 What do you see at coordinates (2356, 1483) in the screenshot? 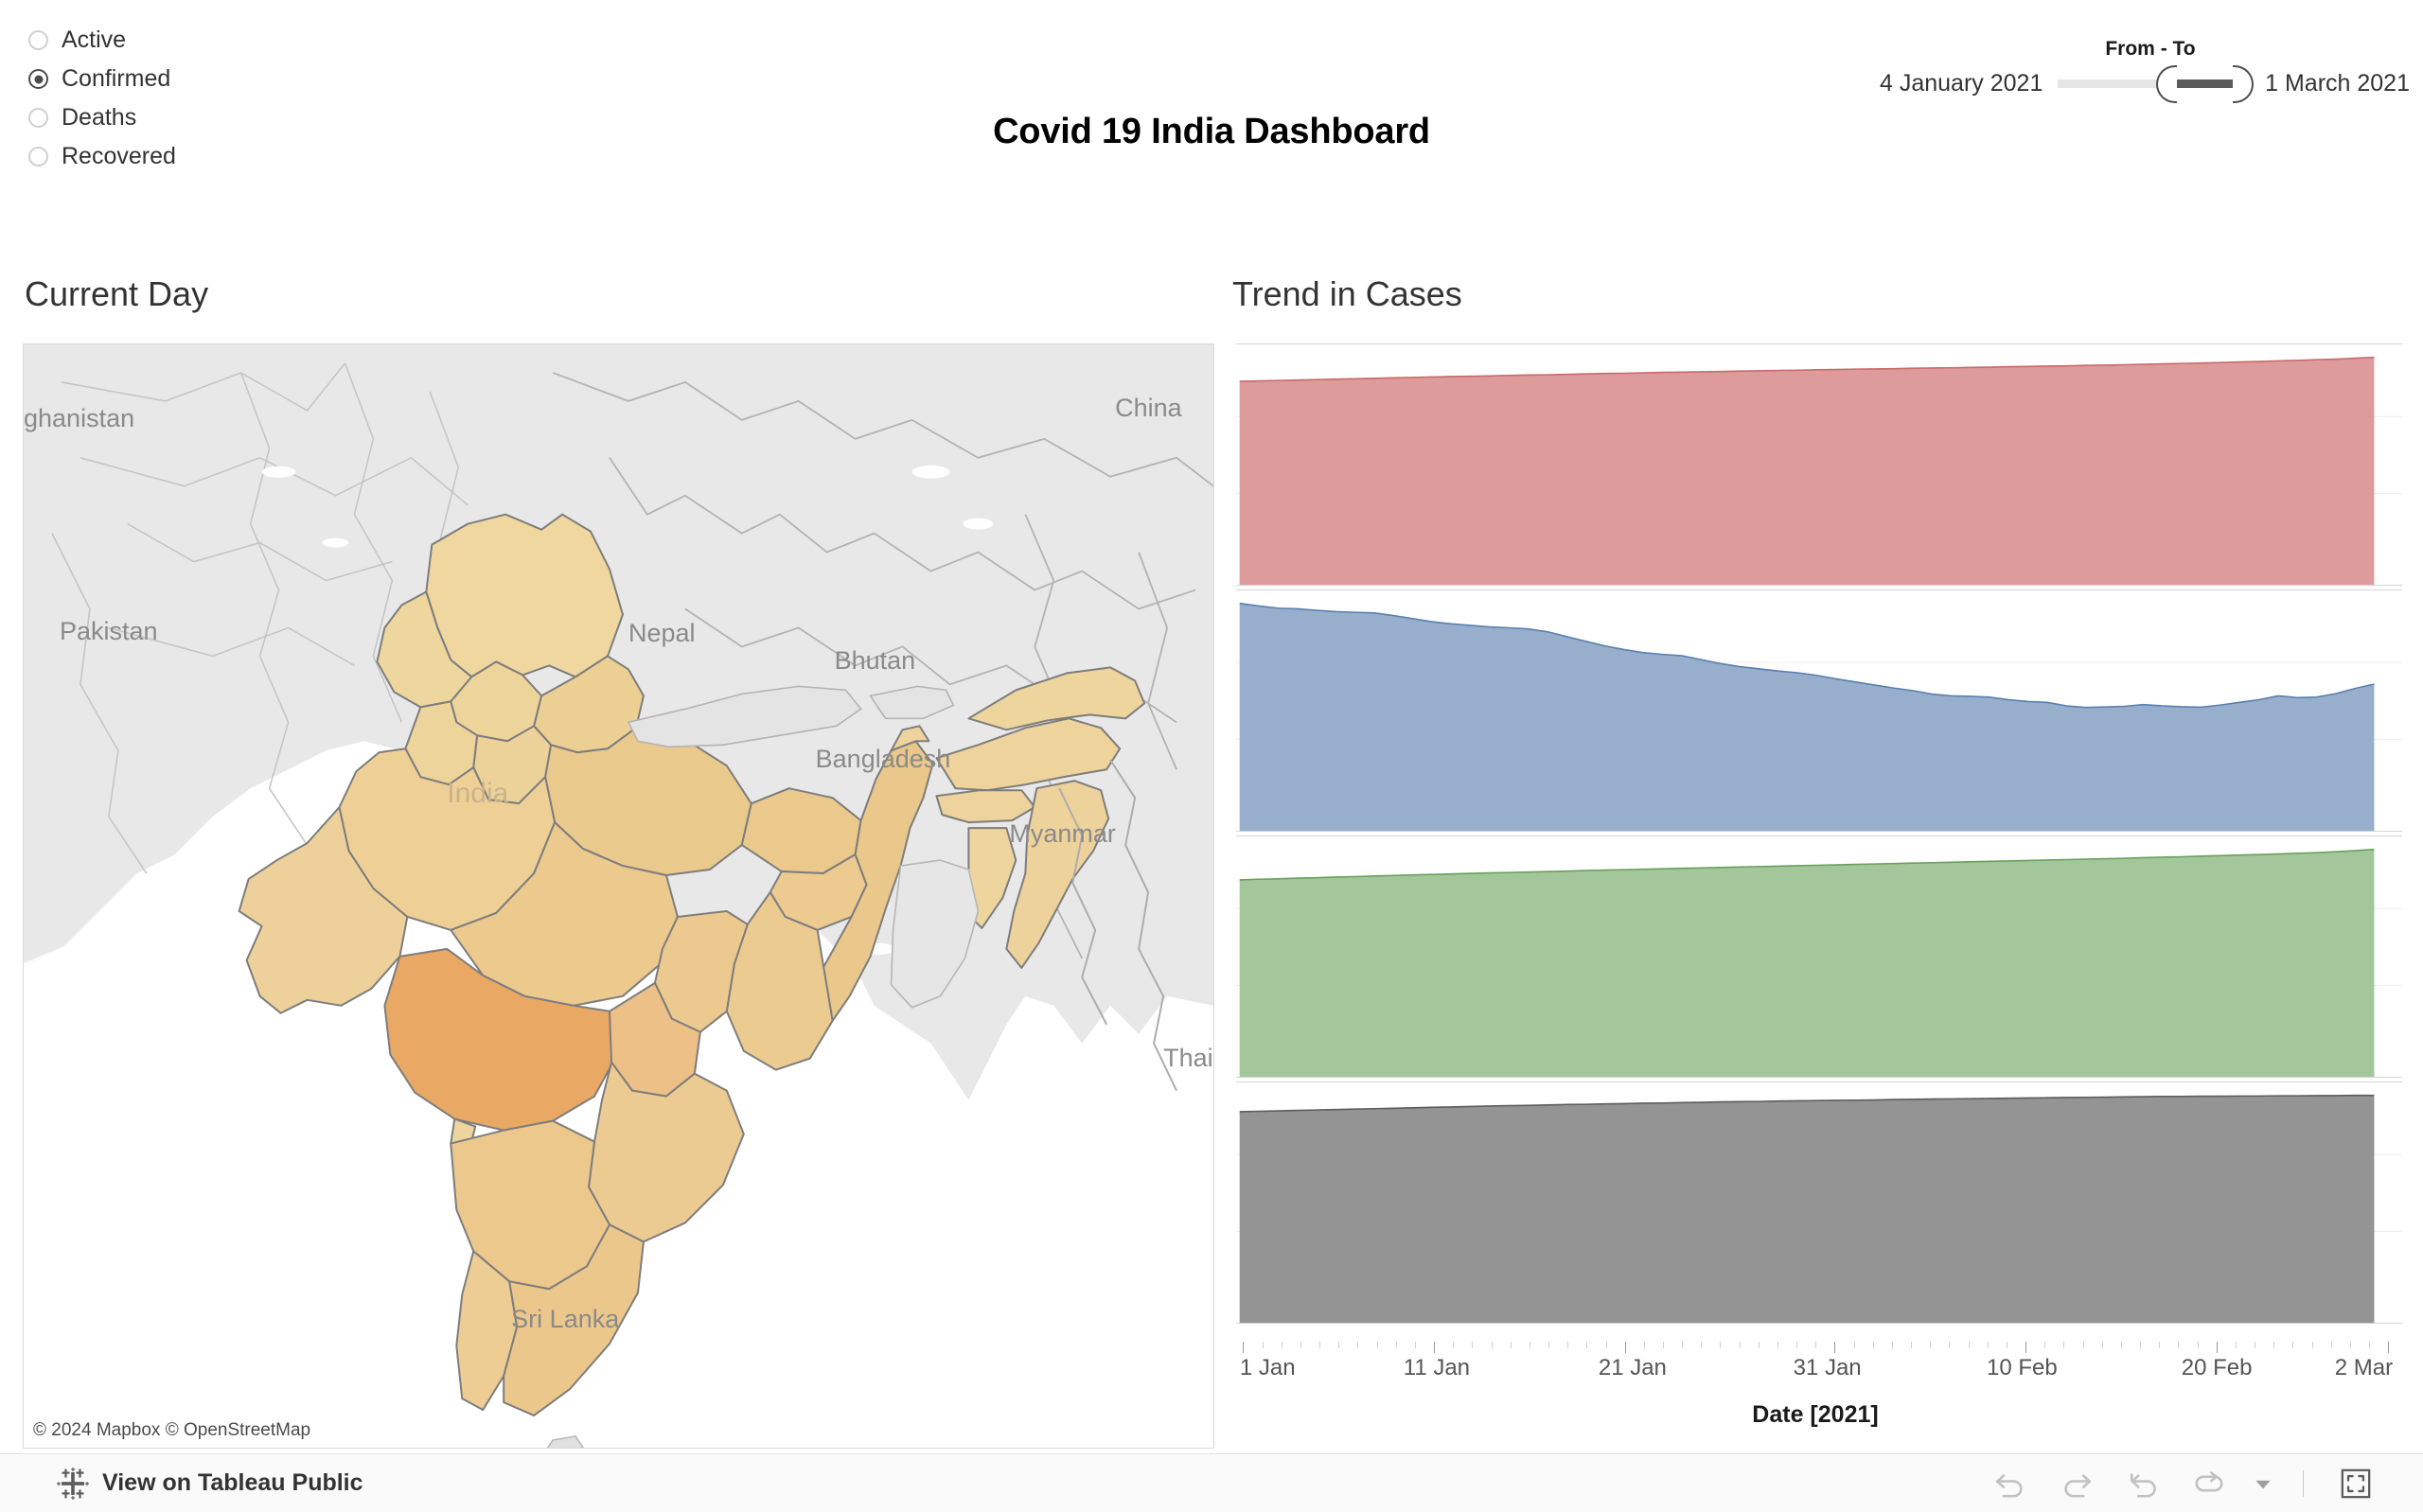
I see `fullscreen-button` at bounding box center [2356, 1483].